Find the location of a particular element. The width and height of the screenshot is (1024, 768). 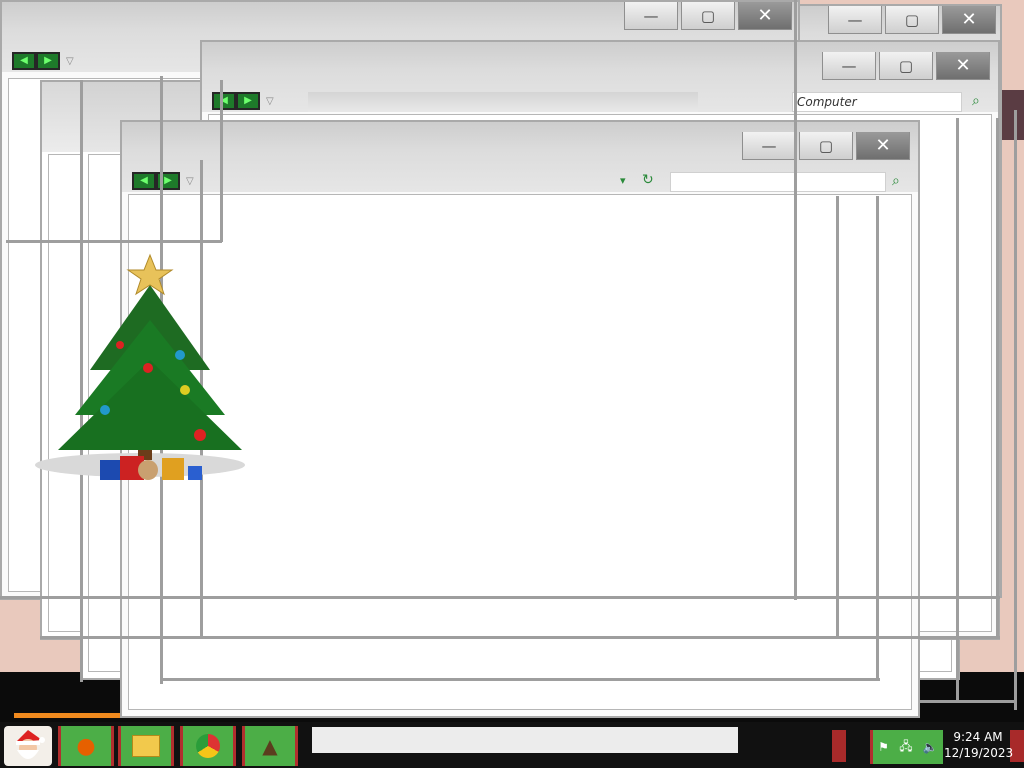

nav-buttons: ◀ ▶ ▽ is located at coordinates (43, 61).